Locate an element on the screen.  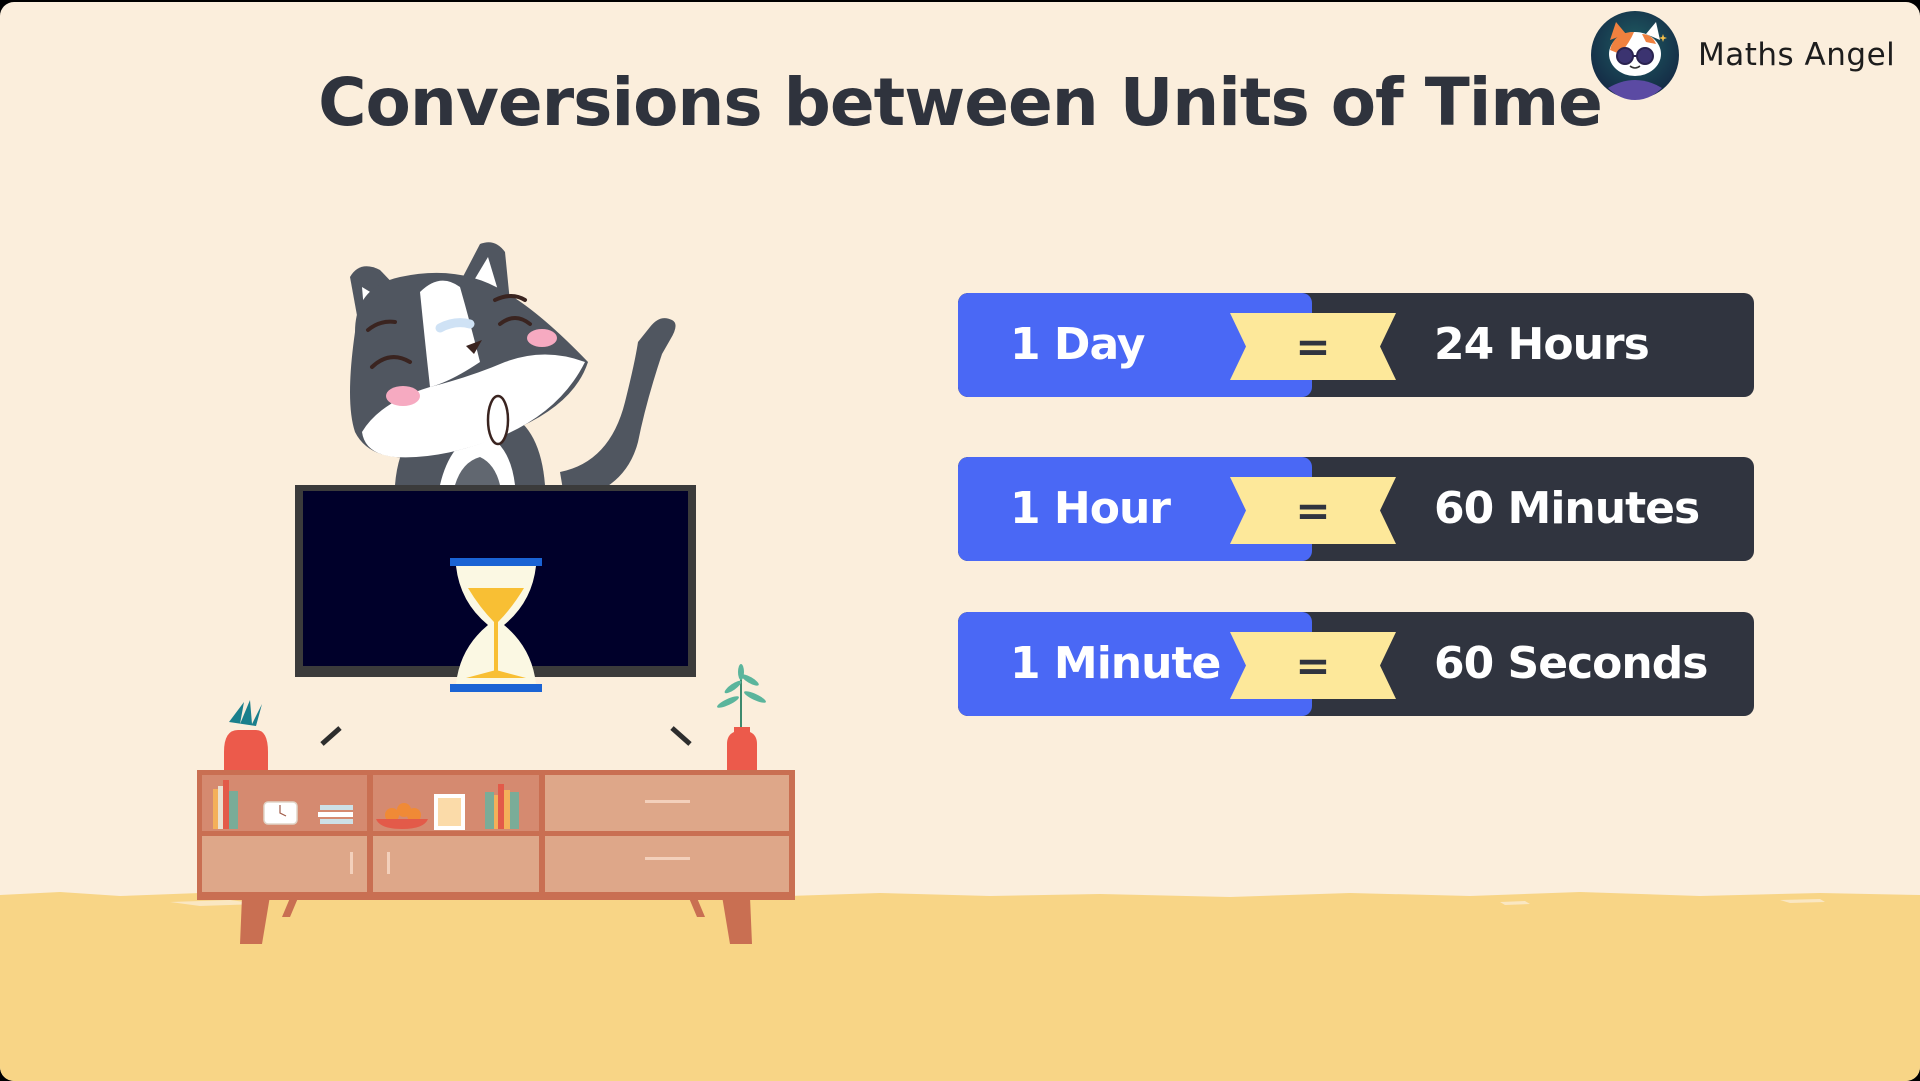
conversion-lhs: 1 Day is located at coordinates (1077, 344).